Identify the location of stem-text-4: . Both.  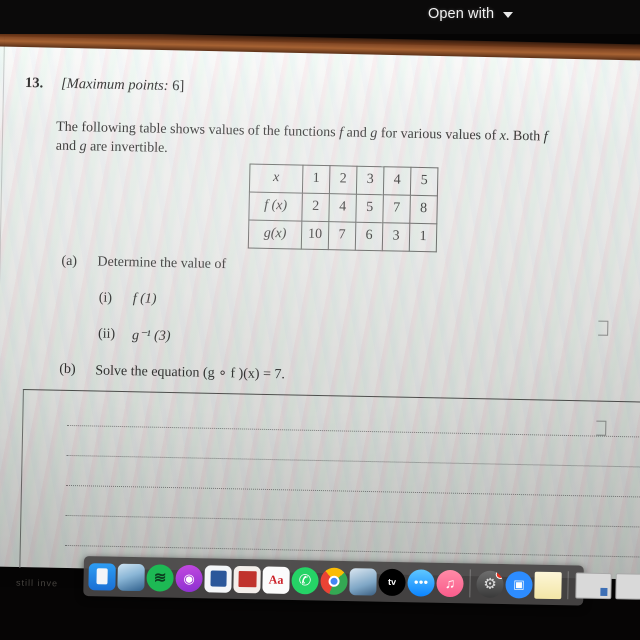
(524, 136).